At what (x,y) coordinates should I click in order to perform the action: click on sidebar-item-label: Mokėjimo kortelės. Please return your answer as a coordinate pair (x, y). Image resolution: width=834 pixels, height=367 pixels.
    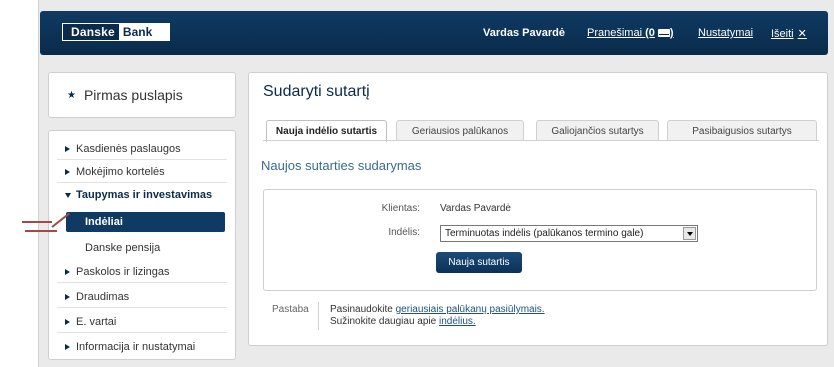
    Looking at the image, I should click on (120, 171).